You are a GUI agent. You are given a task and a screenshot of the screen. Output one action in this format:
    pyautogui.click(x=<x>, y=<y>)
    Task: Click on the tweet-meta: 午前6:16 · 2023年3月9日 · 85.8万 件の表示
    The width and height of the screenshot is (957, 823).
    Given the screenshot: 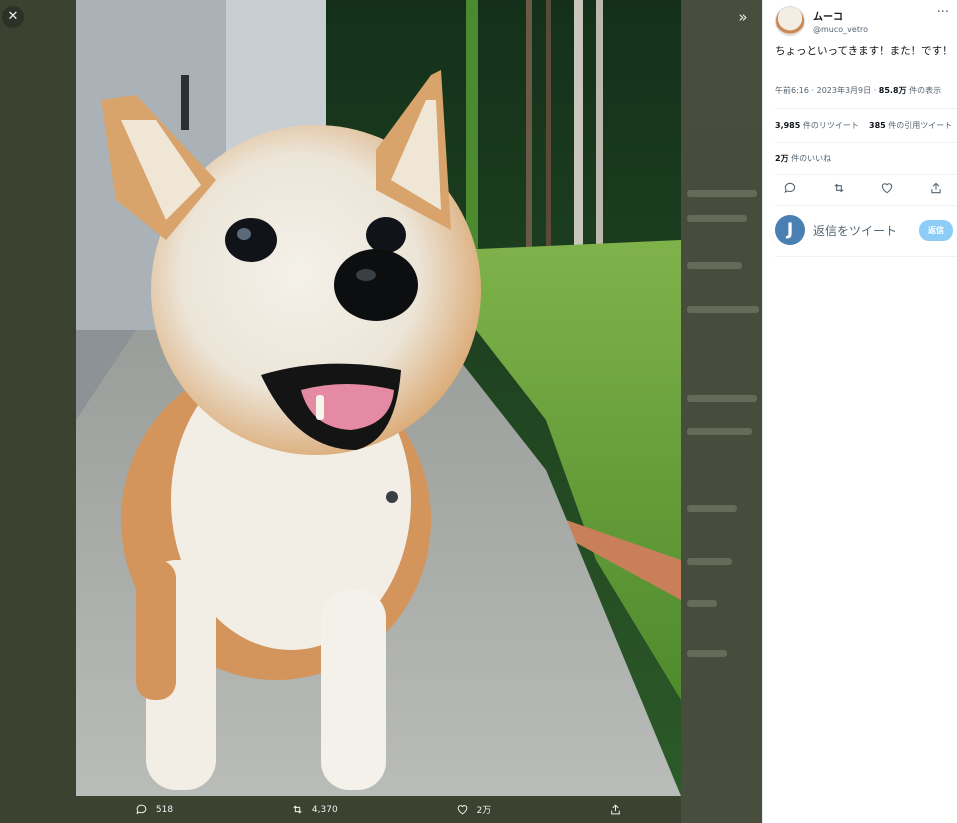 What is the action you would take?
    pyautogui.click(x=858, y=90)
    